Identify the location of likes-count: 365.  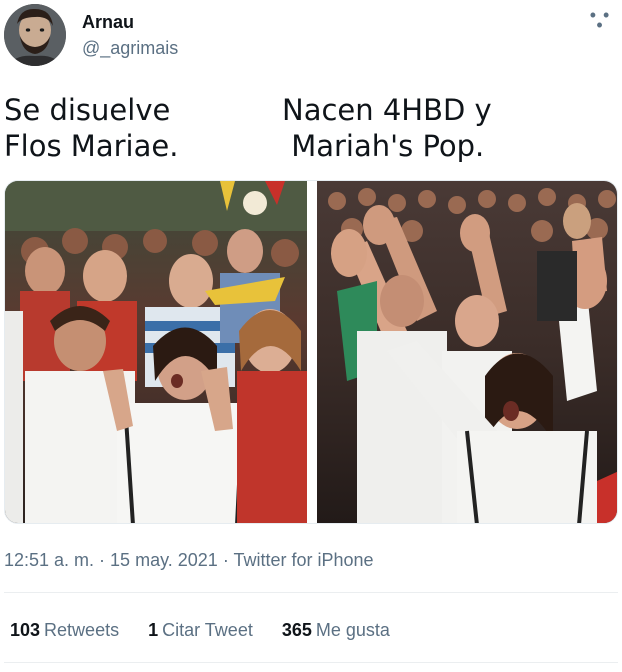
(296, 630).